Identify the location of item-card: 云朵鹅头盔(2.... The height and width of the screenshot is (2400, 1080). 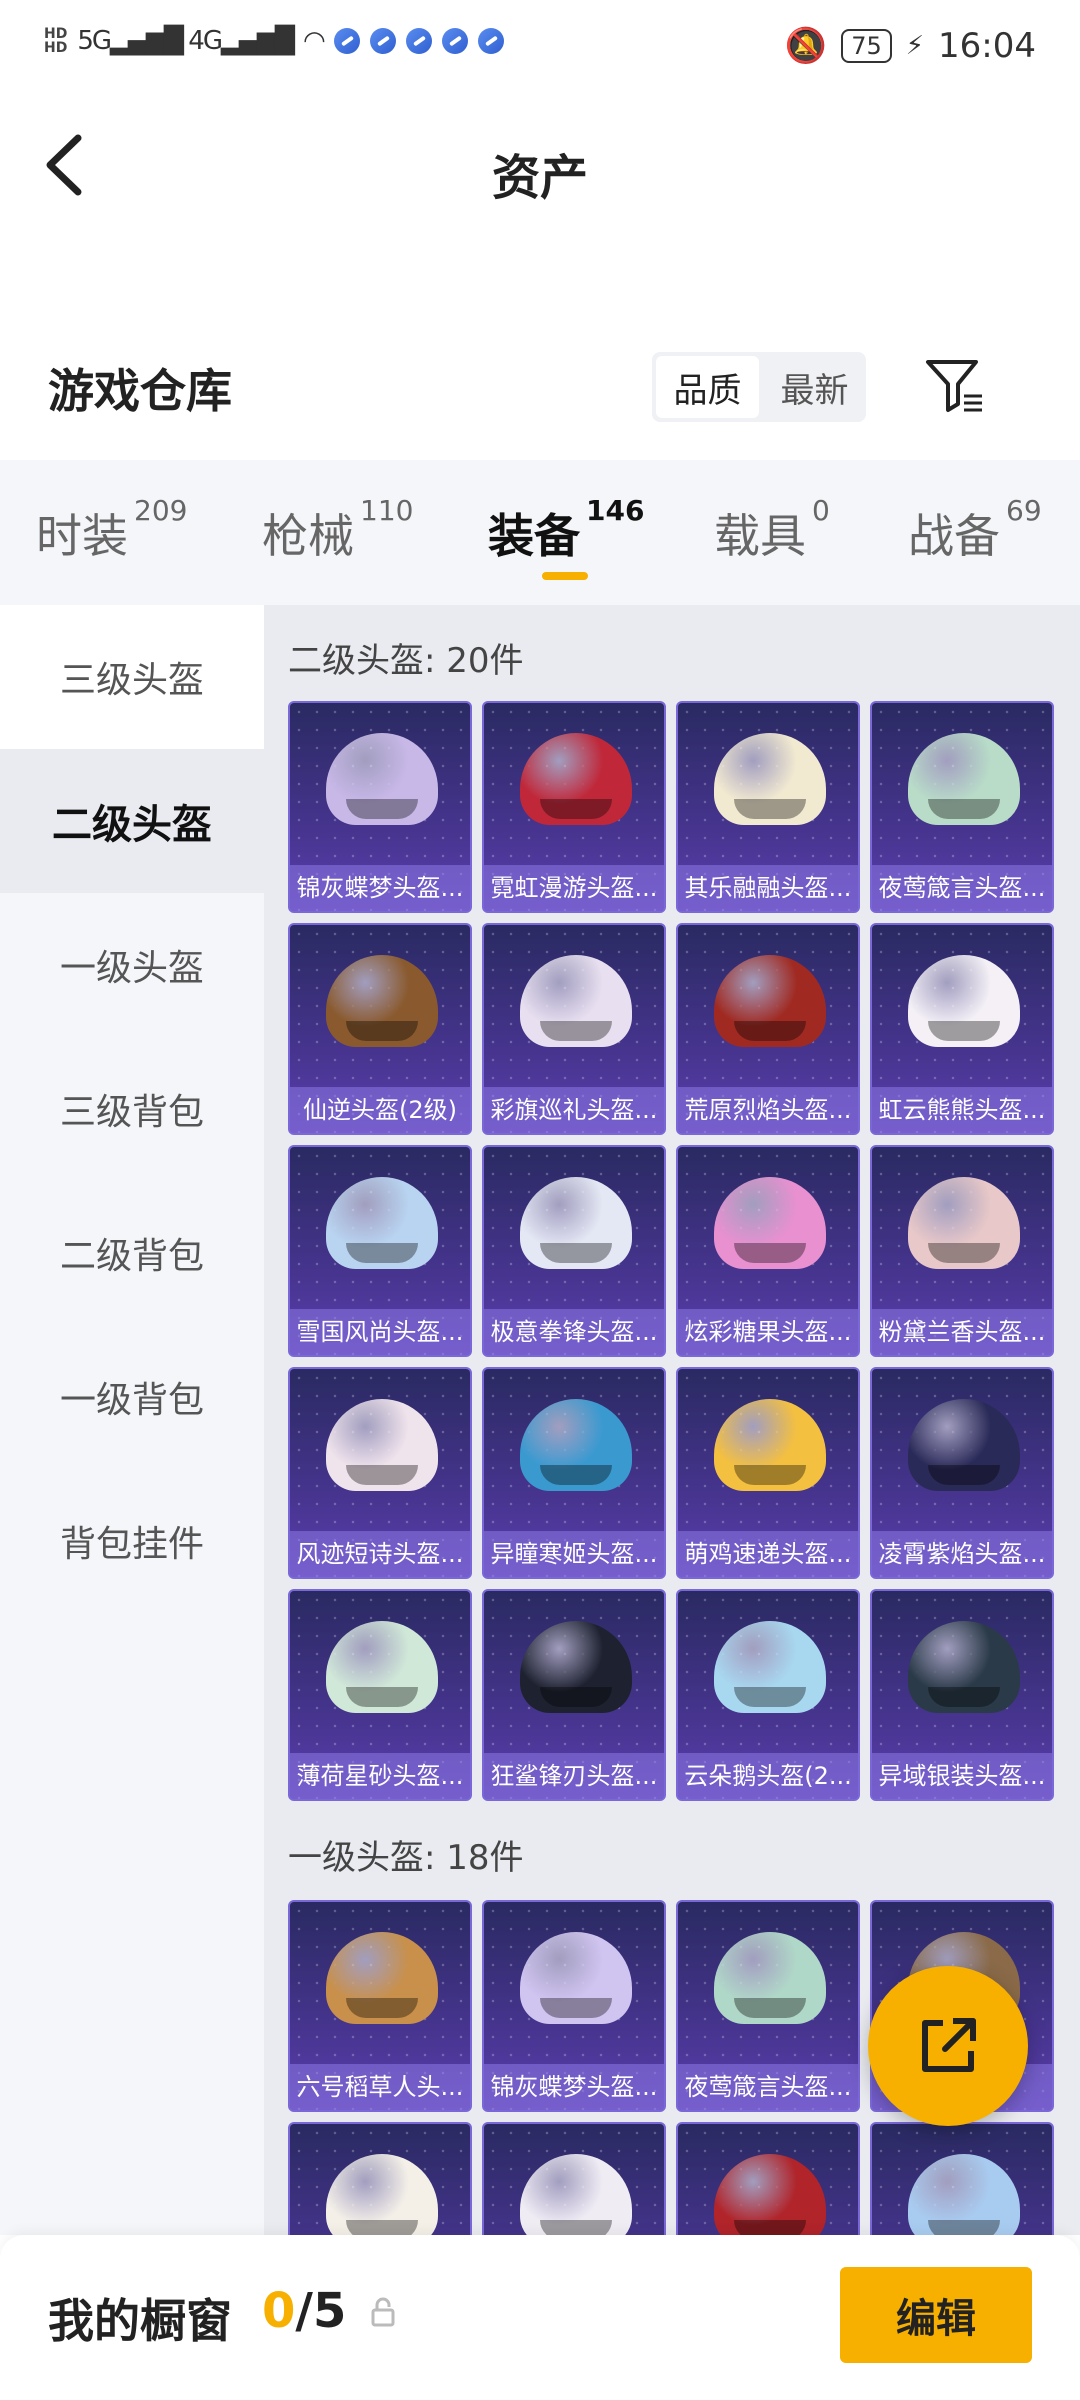
(768, 1695).